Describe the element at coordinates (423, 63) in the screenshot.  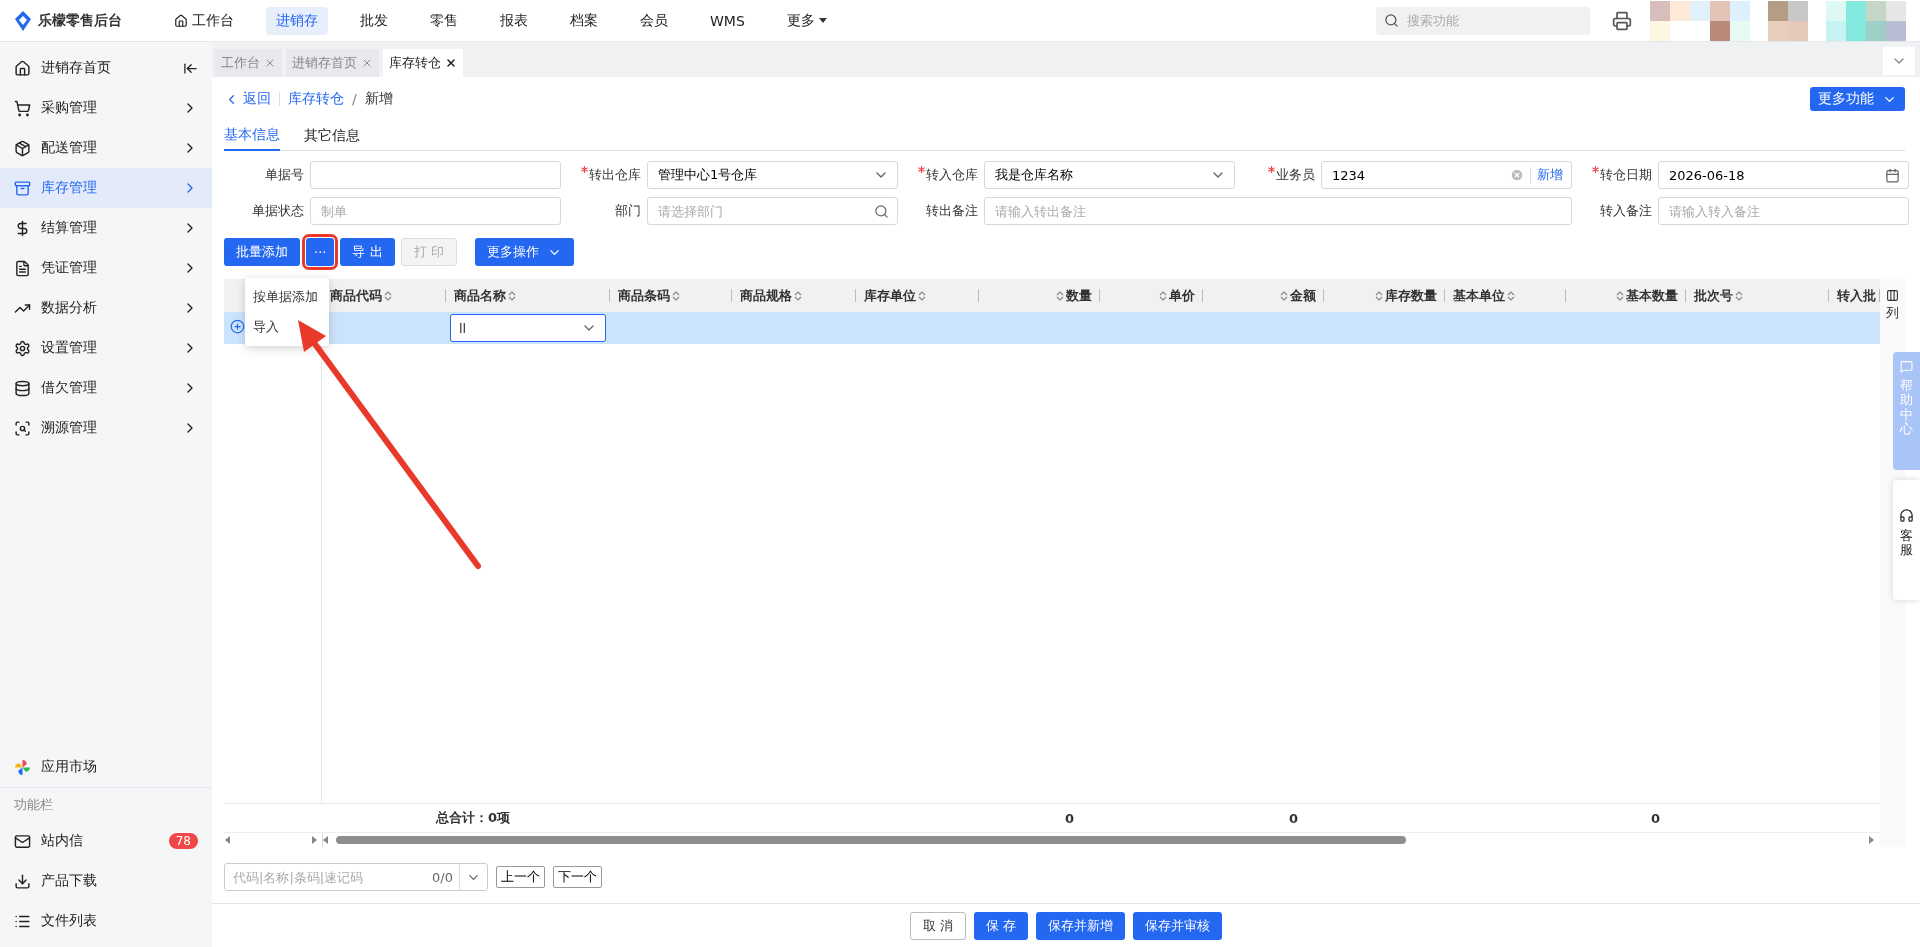
I see `page-tab: 库存转仓` at that location.